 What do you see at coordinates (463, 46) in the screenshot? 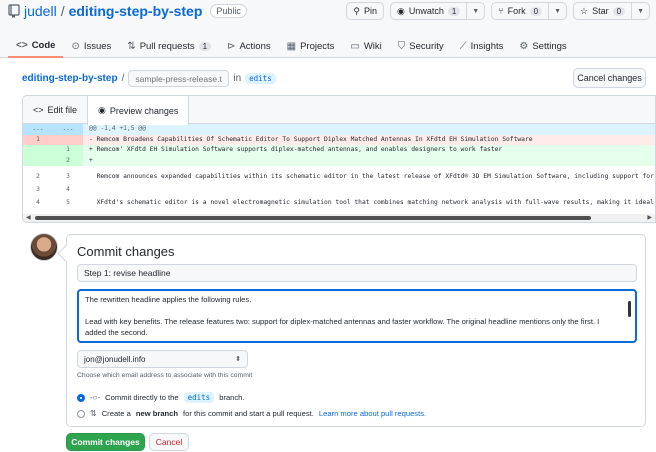
I see `graph-icon: ⟋` at bounding box center [463, 46].